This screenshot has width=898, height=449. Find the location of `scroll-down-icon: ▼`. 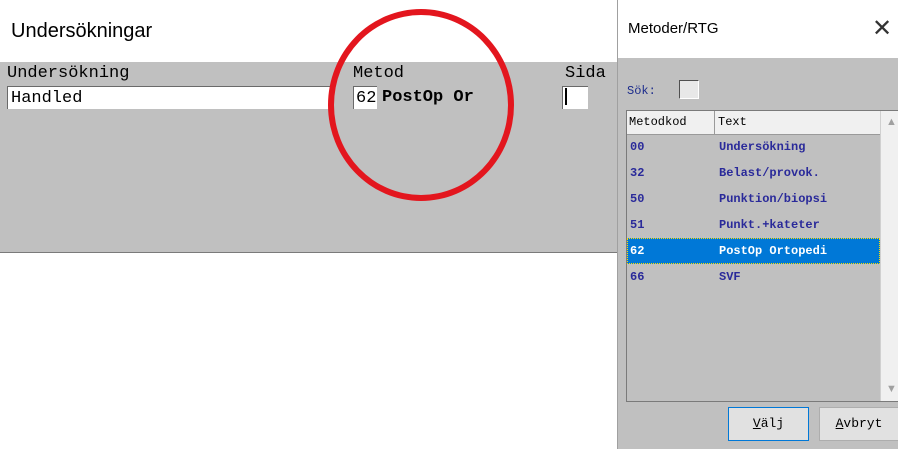

scroll-down-icon: ▼ is located at coordinates (889, 389).